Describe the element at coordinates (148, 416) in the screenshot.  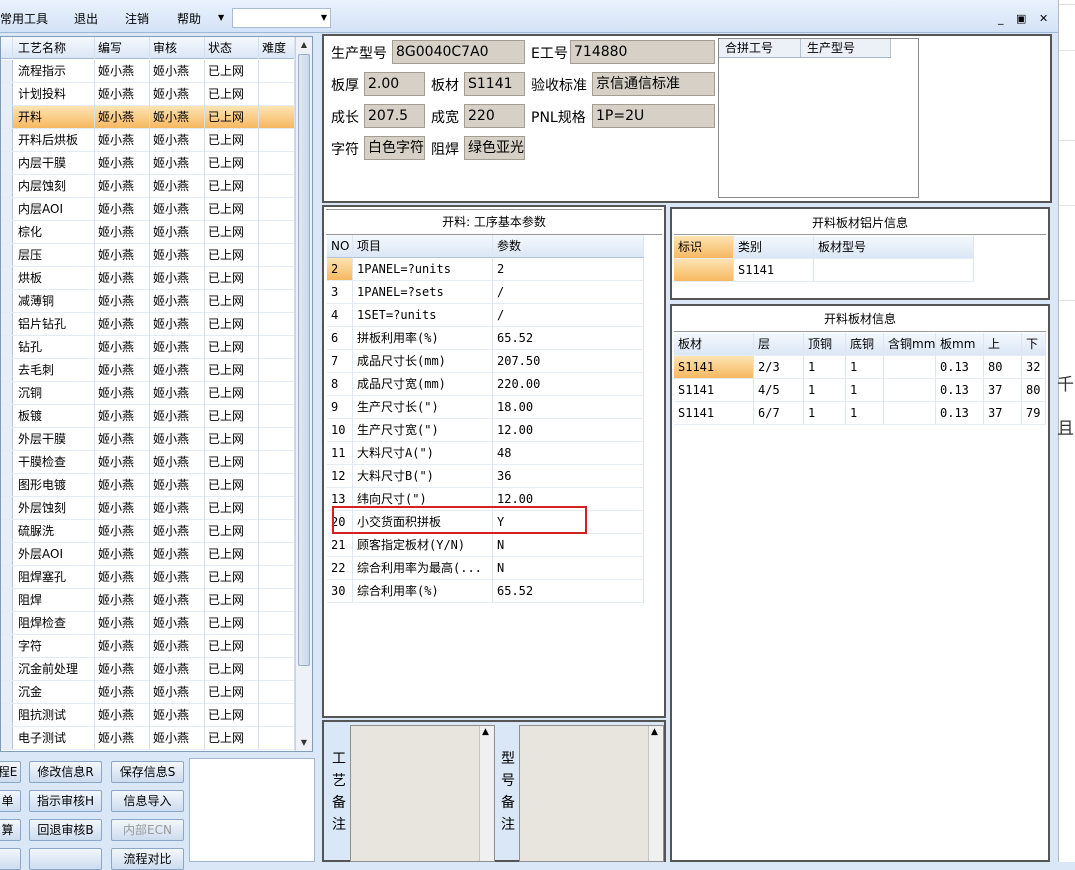
I see `table-row: 板镀 姬小燕 姬小燕 已上网` at that location.